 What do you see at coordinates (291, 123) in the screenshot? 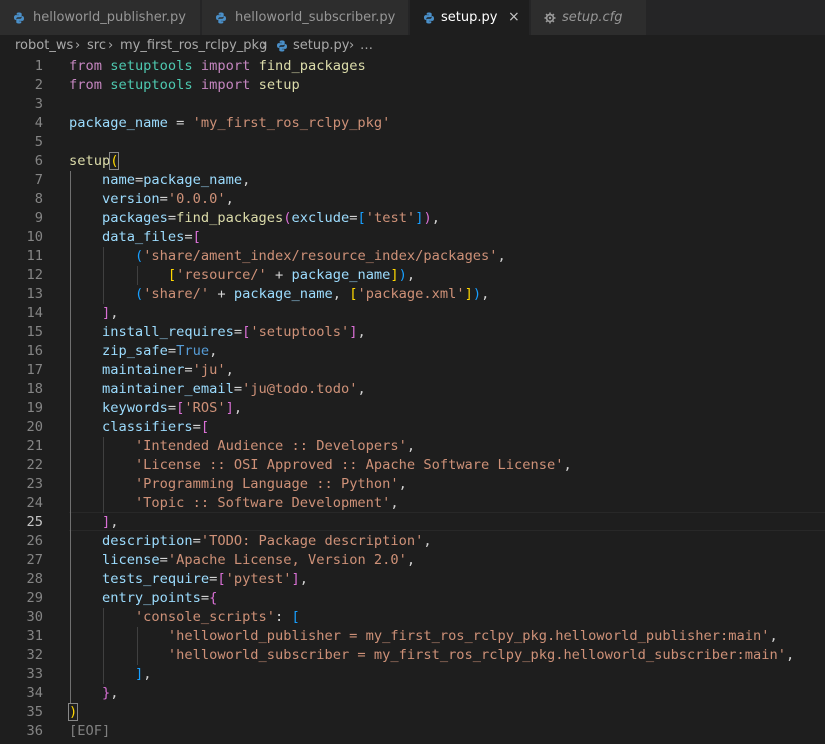
I see `string: 'my_first_ros_rclpy_pkg'` at bounding box center [291, 123].